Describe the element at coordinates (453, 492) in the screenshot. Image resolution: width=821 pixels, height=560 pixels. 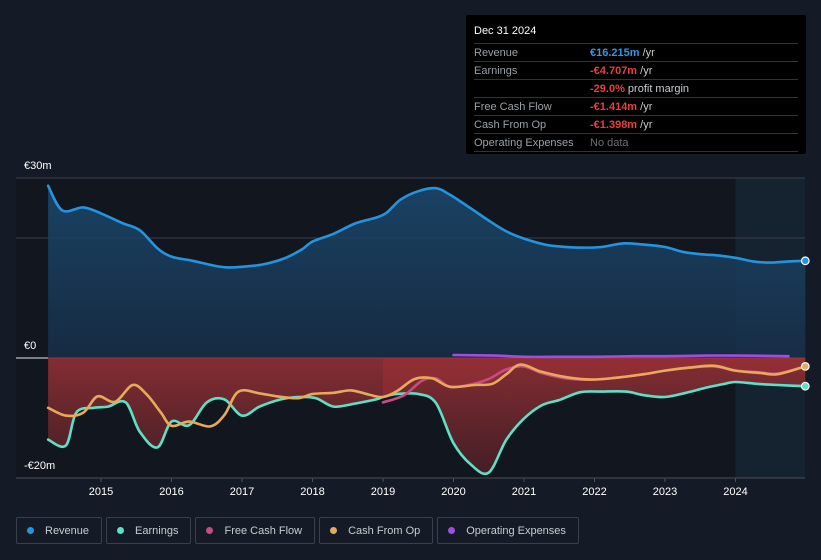
I see `x-tick-label: 2020` at that location.